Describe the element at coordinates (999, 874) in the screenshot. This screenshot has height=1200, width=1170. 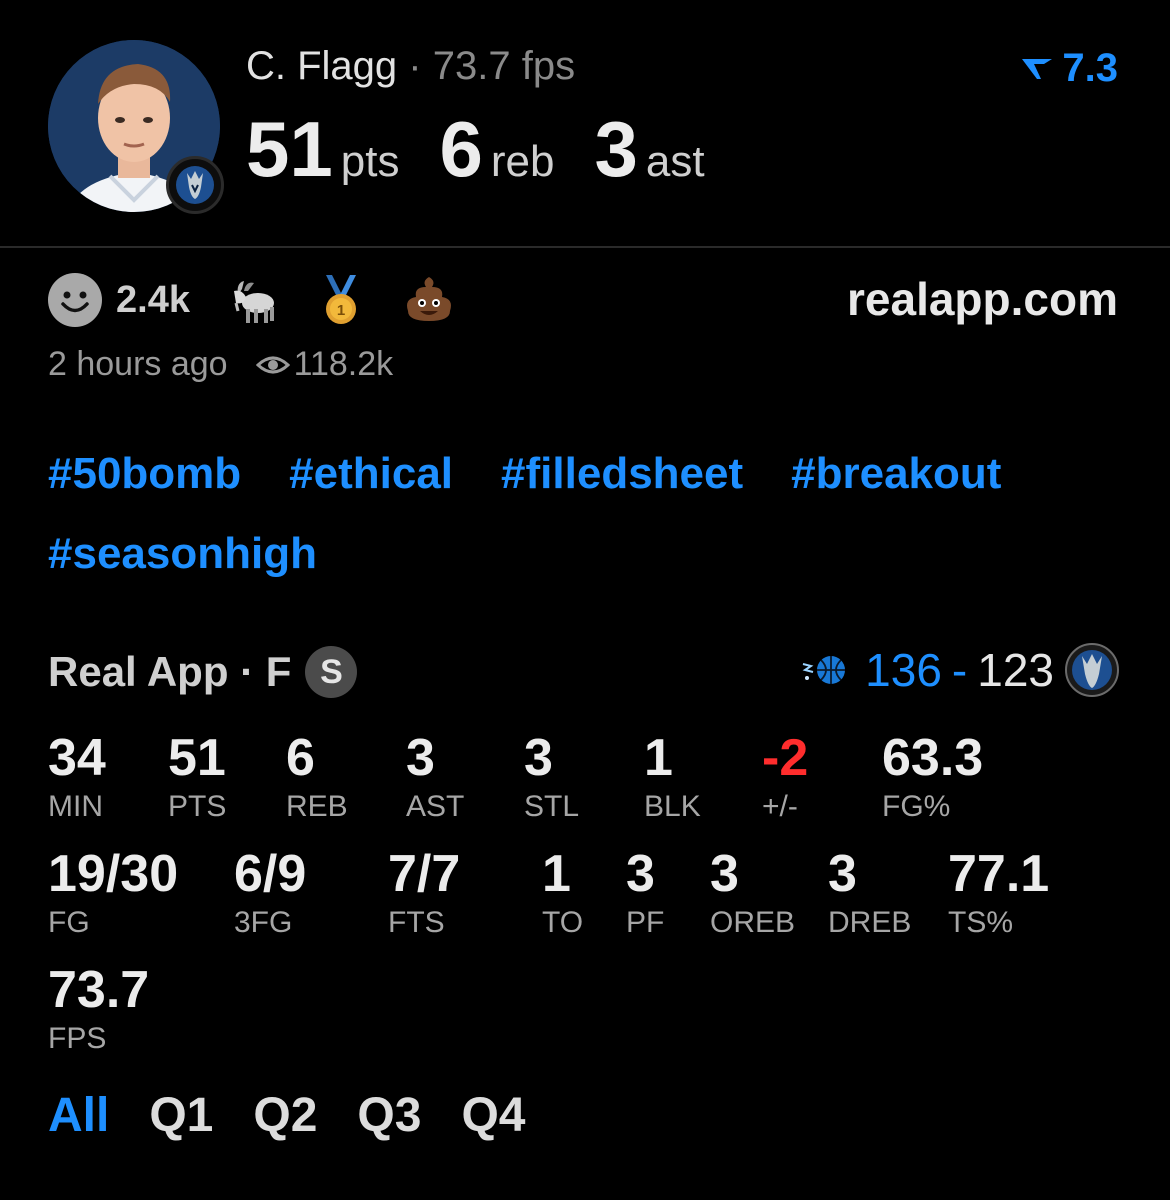
I see `stat-value: 77.1` at that location.